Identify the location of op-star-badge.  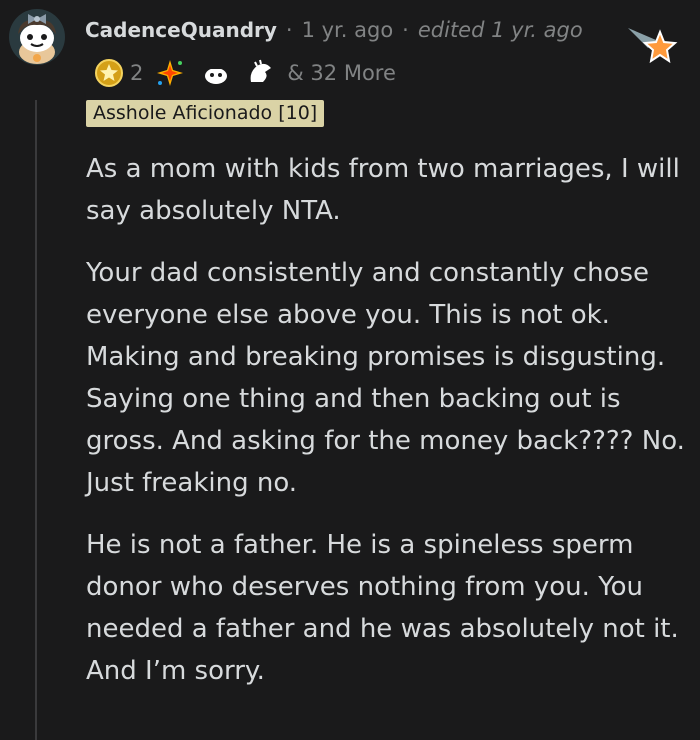
(654, 45).